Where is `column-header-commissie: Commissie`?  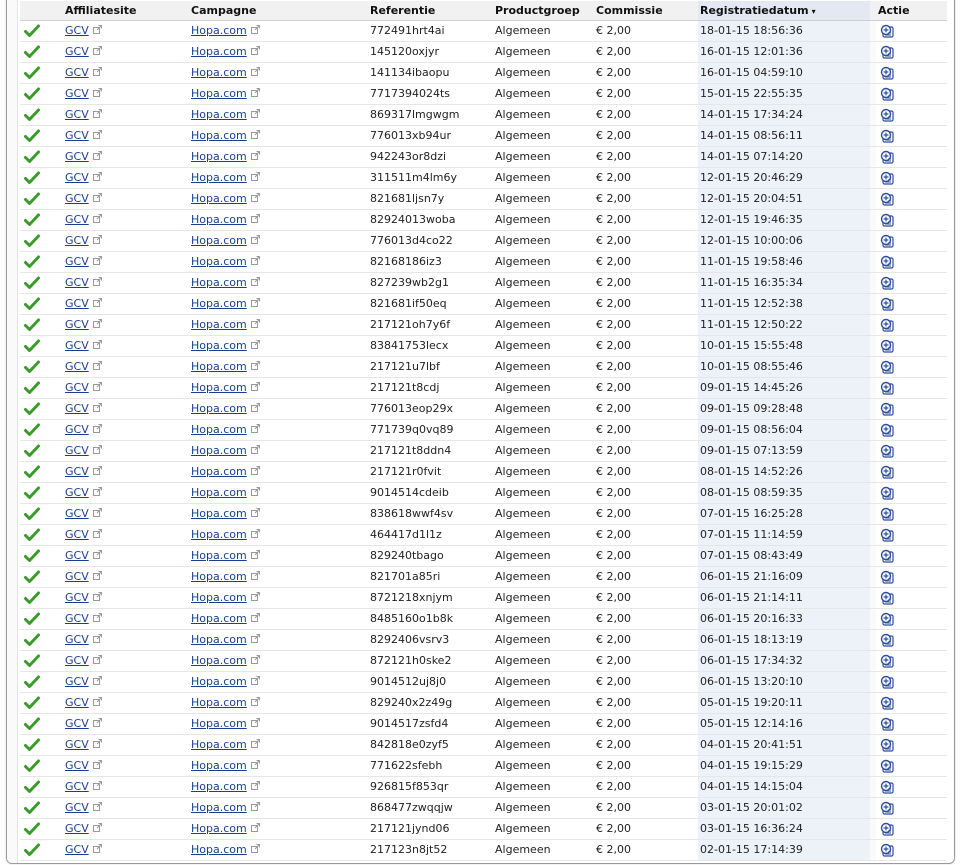
column-header-commissie: Commissie is located at coordinates (647, 11).